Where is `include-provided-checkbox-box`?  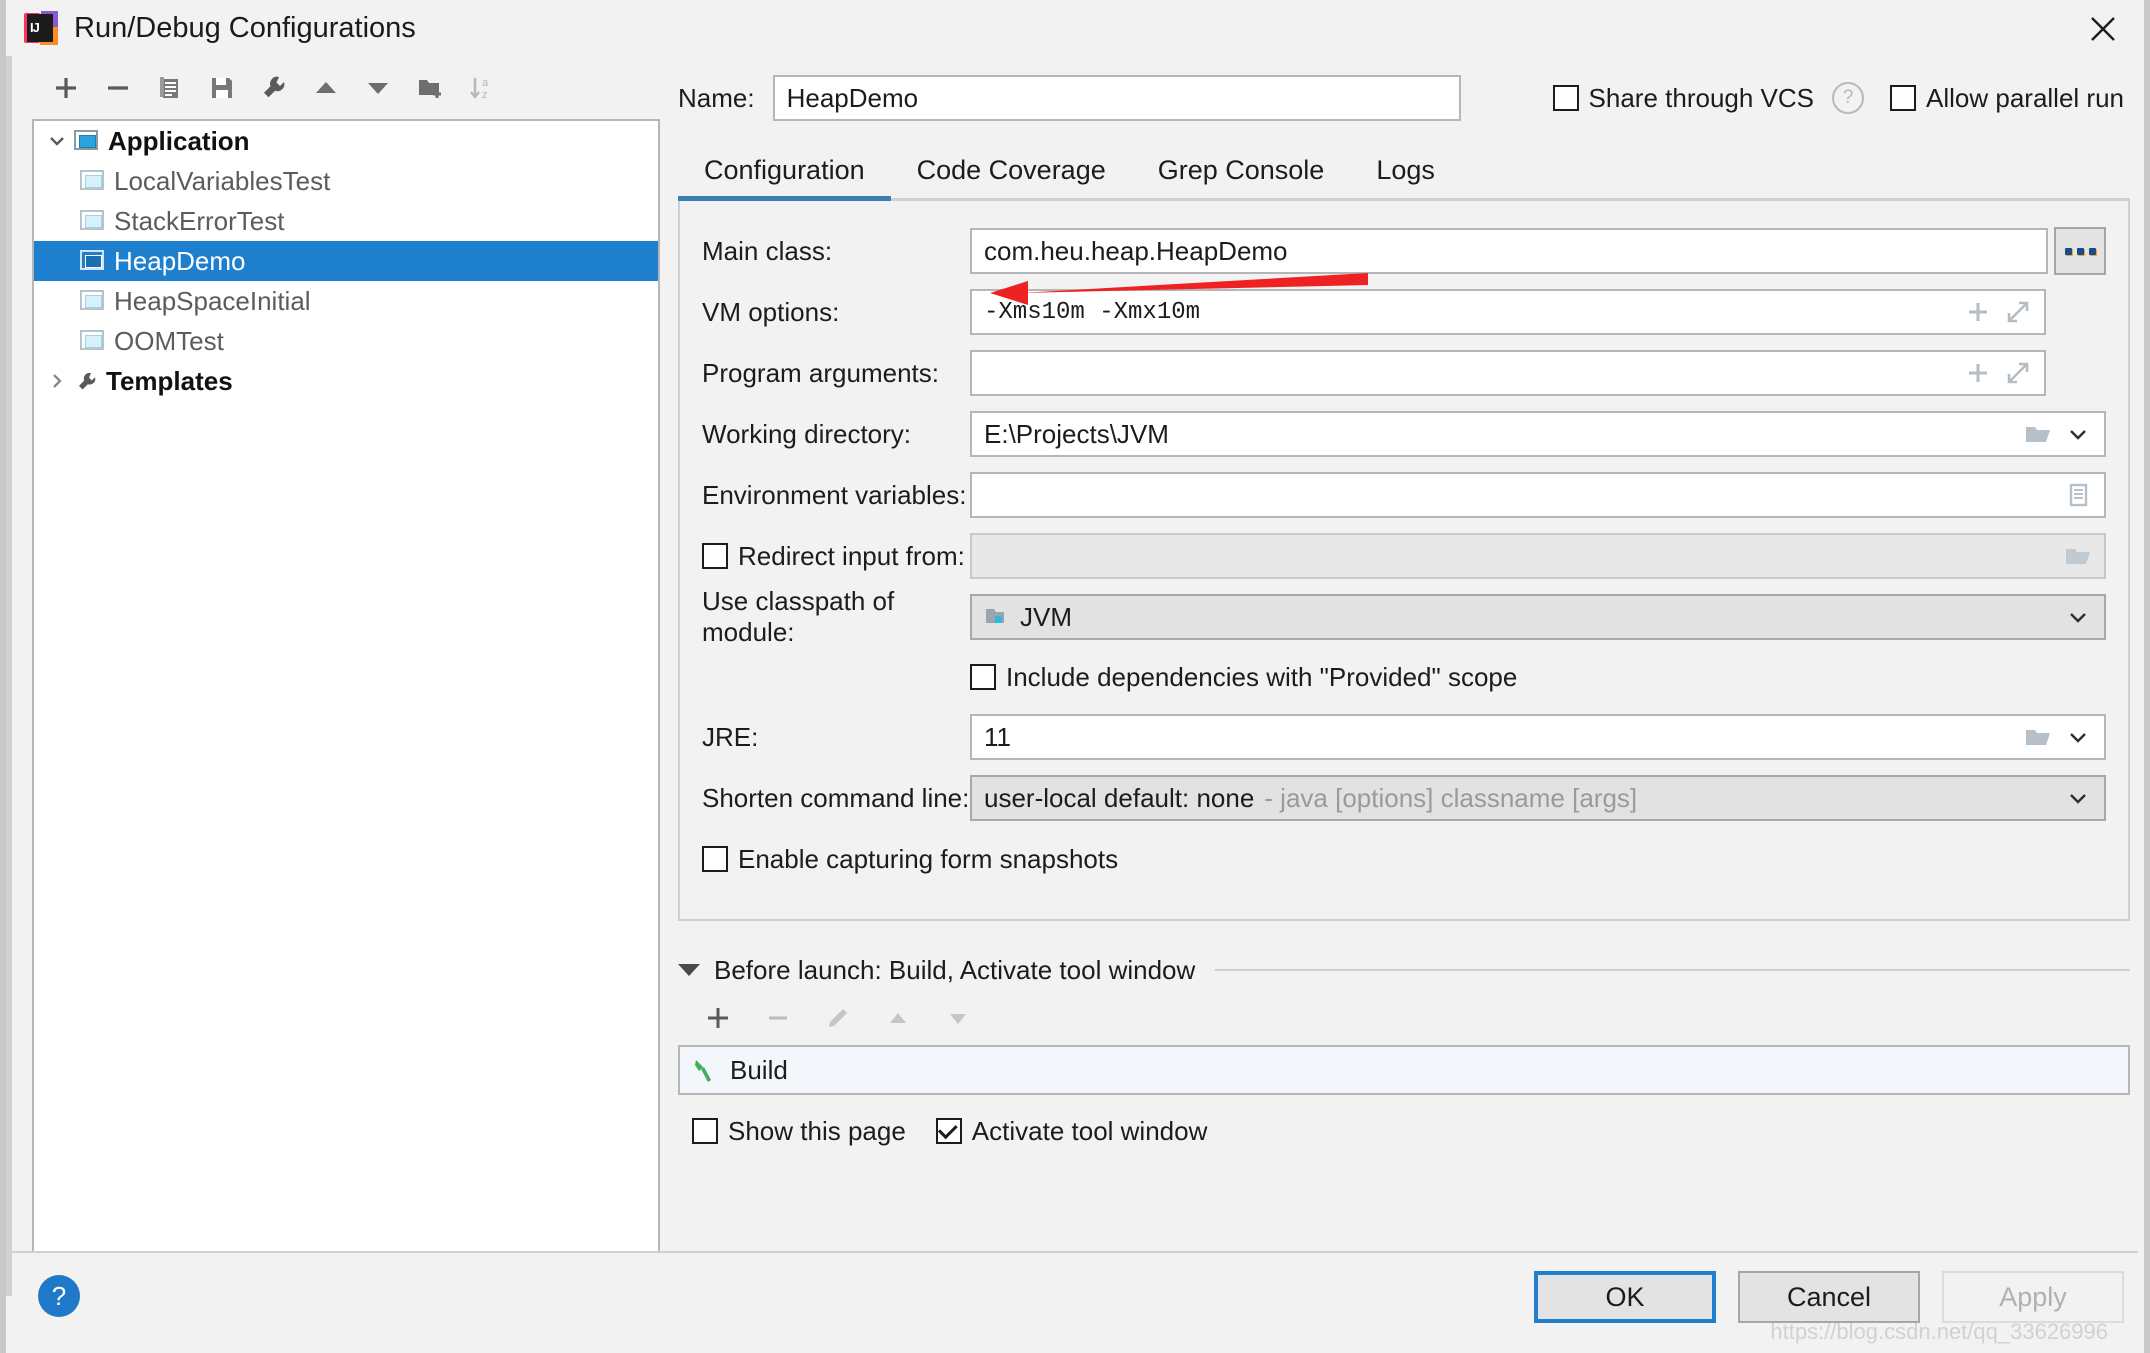
include-provided-checkbox-box is located at coordinates (983, 677).